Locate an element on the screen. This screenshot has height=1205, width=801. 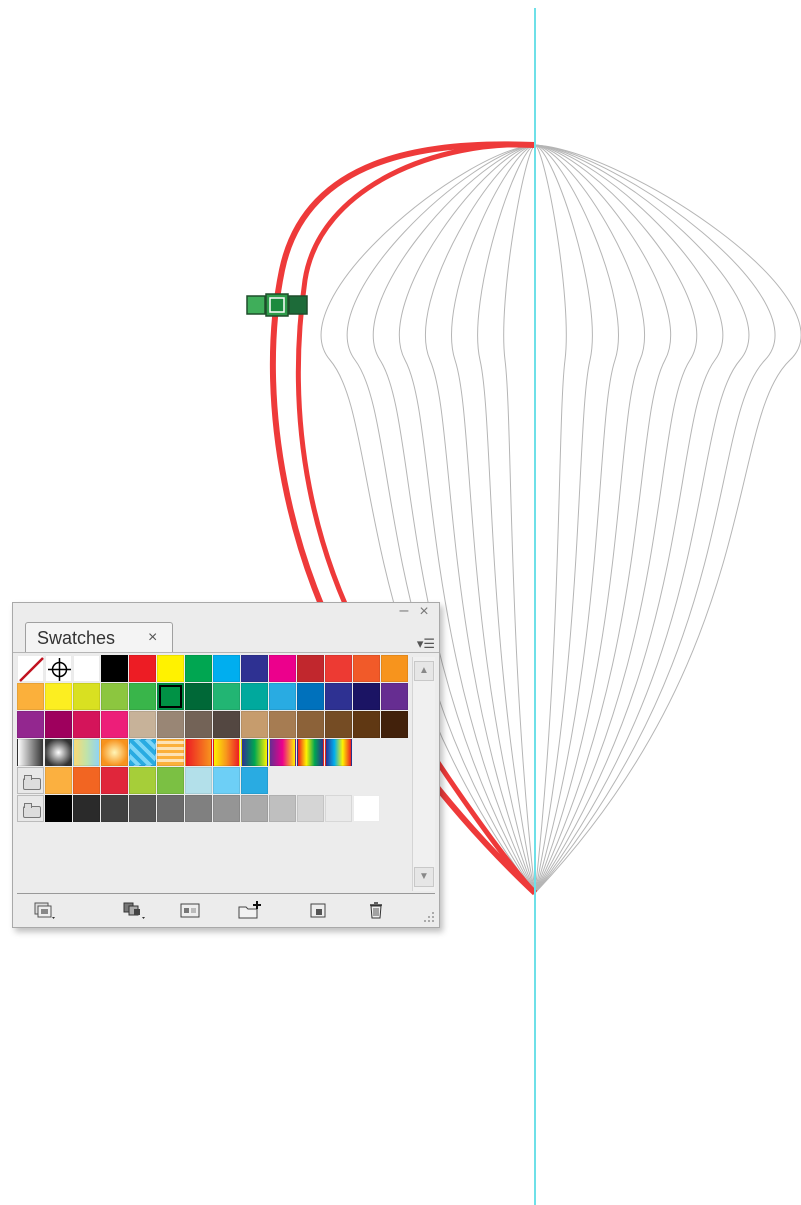
swatch-gradient-blue-green is located at coordinates (254, 752).